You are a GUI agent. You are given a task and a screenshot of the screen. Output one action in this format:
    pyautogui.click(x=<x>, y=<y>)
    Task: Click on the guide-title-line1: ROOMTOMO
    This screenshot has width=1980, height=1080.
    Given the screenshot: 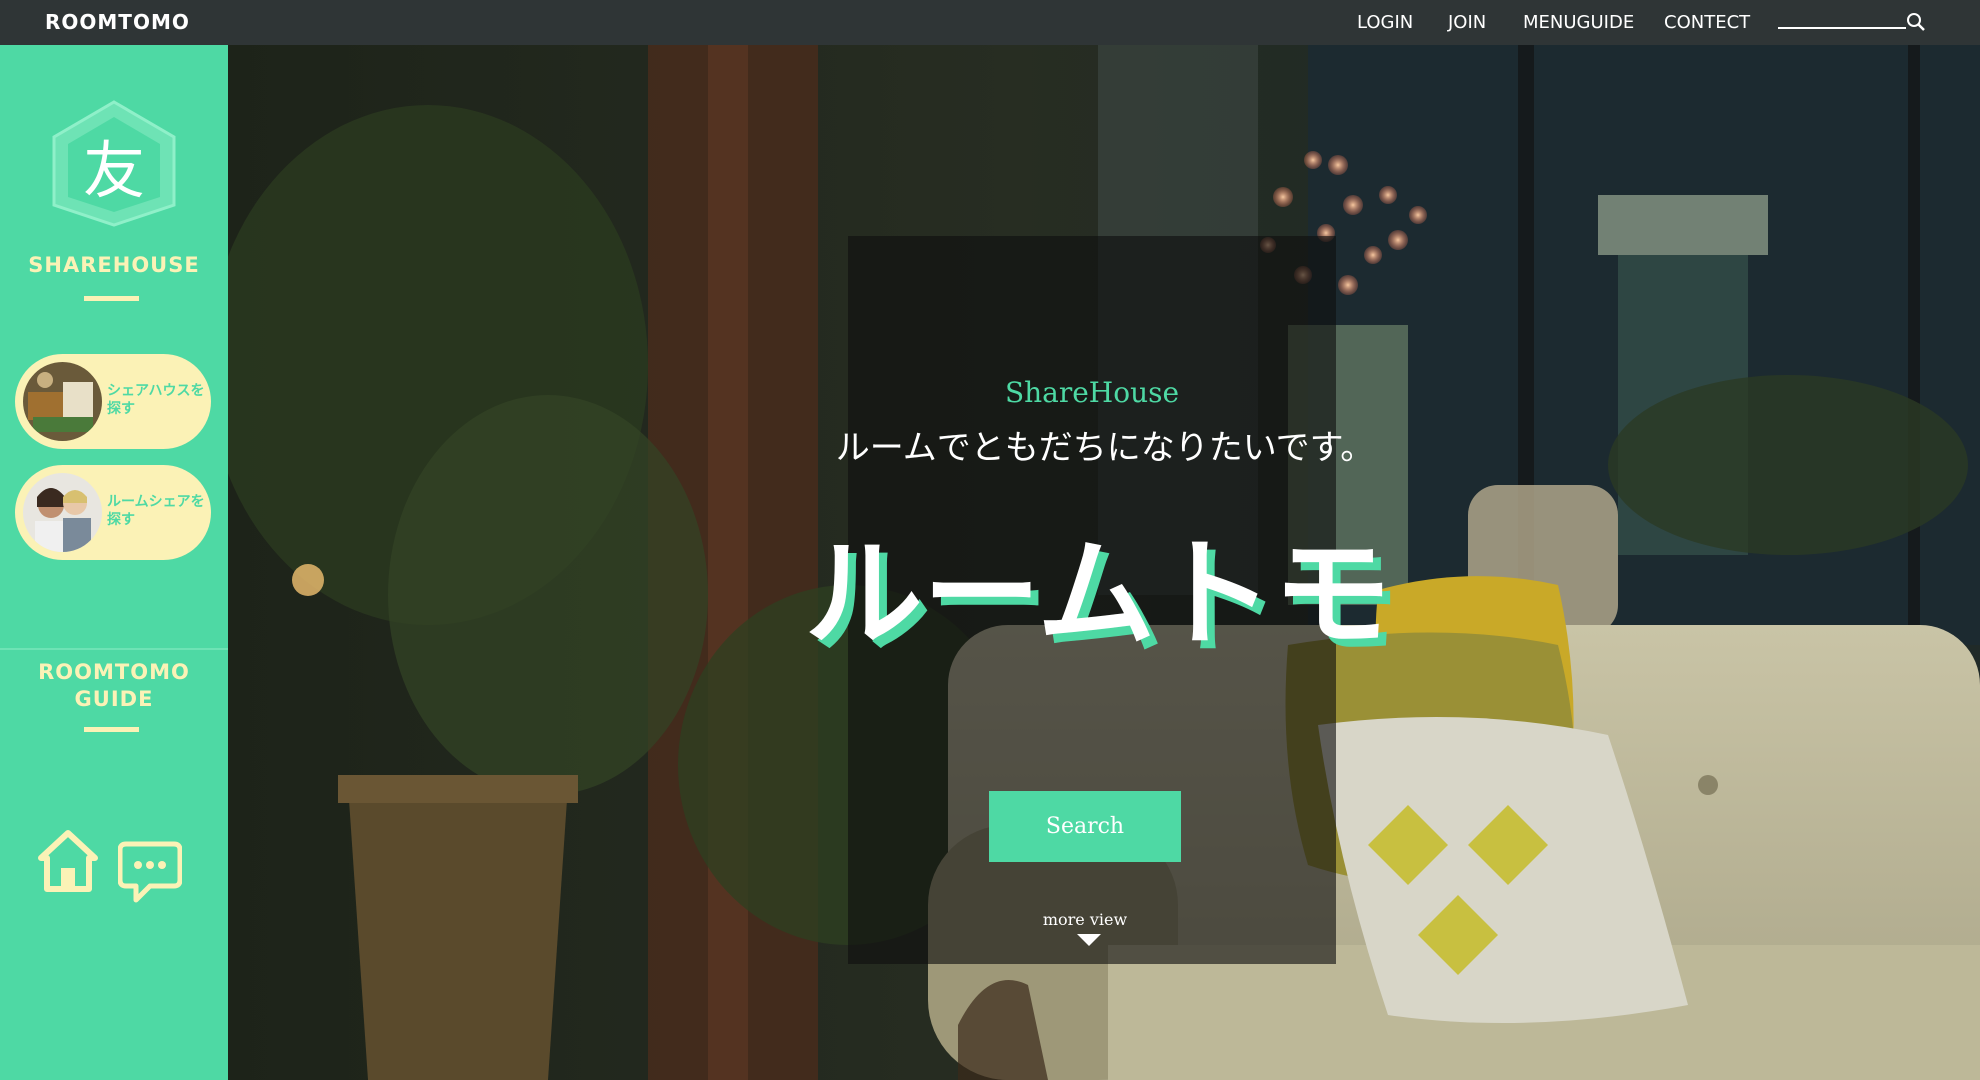 What is the action you would take?
    pyautogui.click(x=114, y=672)
    